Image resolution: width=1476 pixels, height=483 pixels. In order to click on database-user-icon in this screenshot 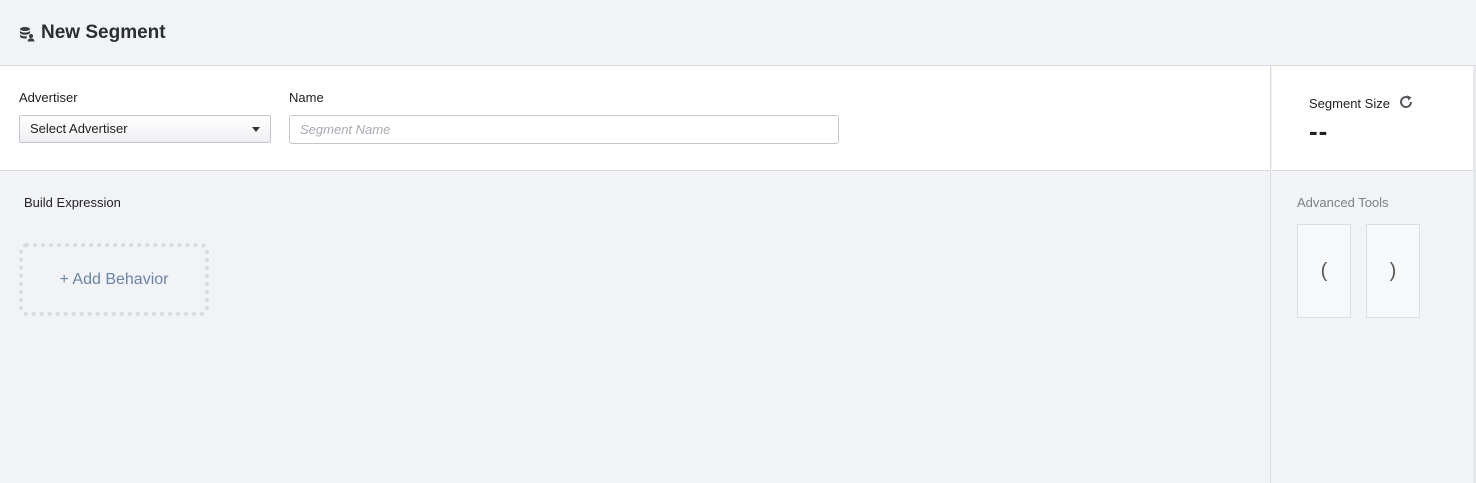, I will do `click(27, 33)`.